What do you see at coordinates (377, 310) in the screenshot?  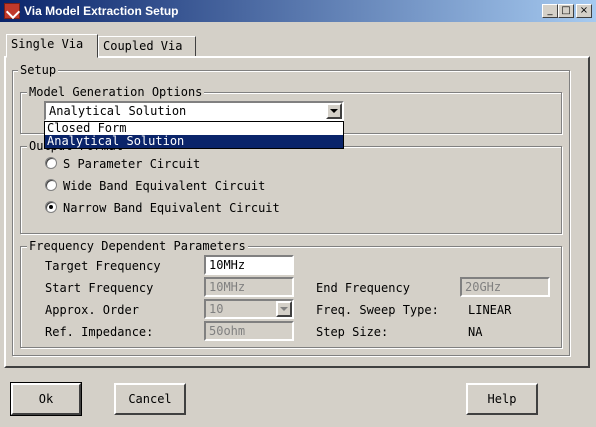 I see `sweep-type-label: Freq. Sweep Type:` at bounding box center [377, 310].